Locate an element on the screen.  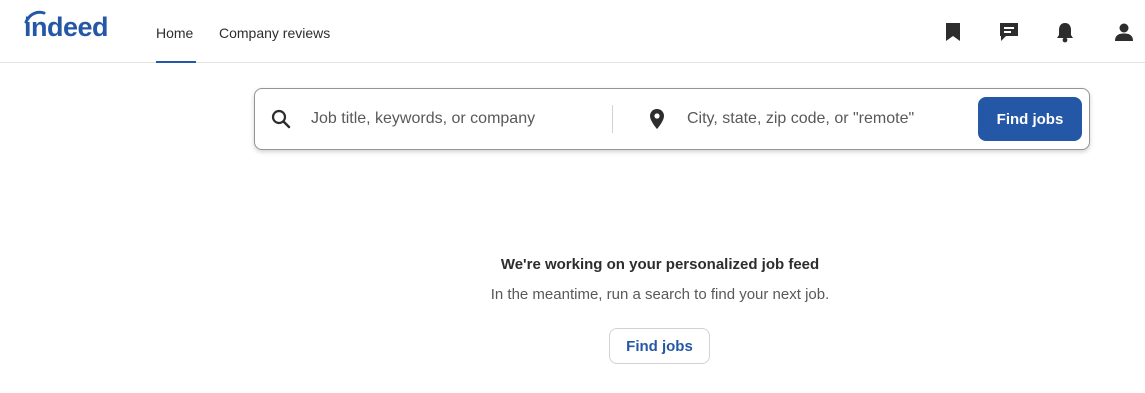
nav-company-reviews: Company reviews is located at coordinates (278, 31).